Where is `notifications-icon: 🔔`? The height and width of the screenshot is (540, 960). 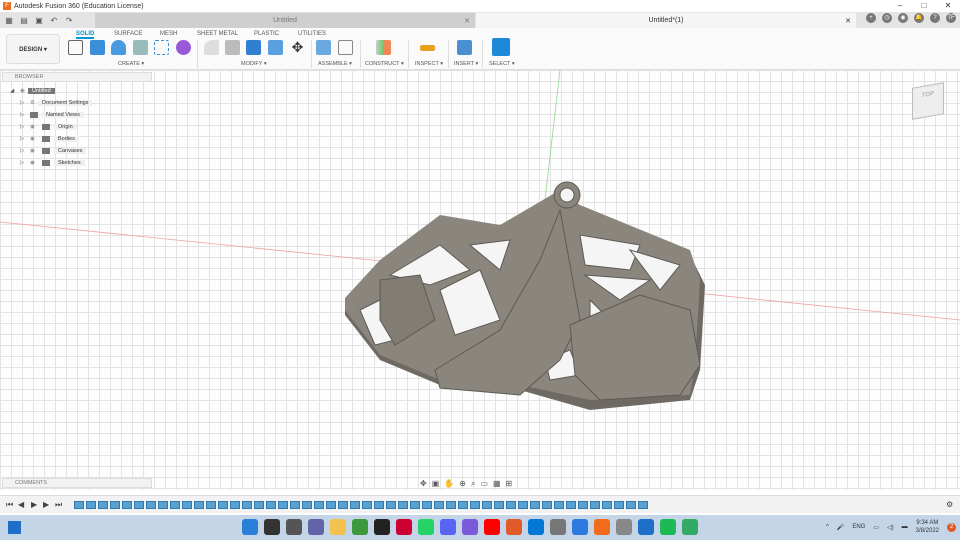 notifications-icon: 🔔 is located at coordinates (919, 18).